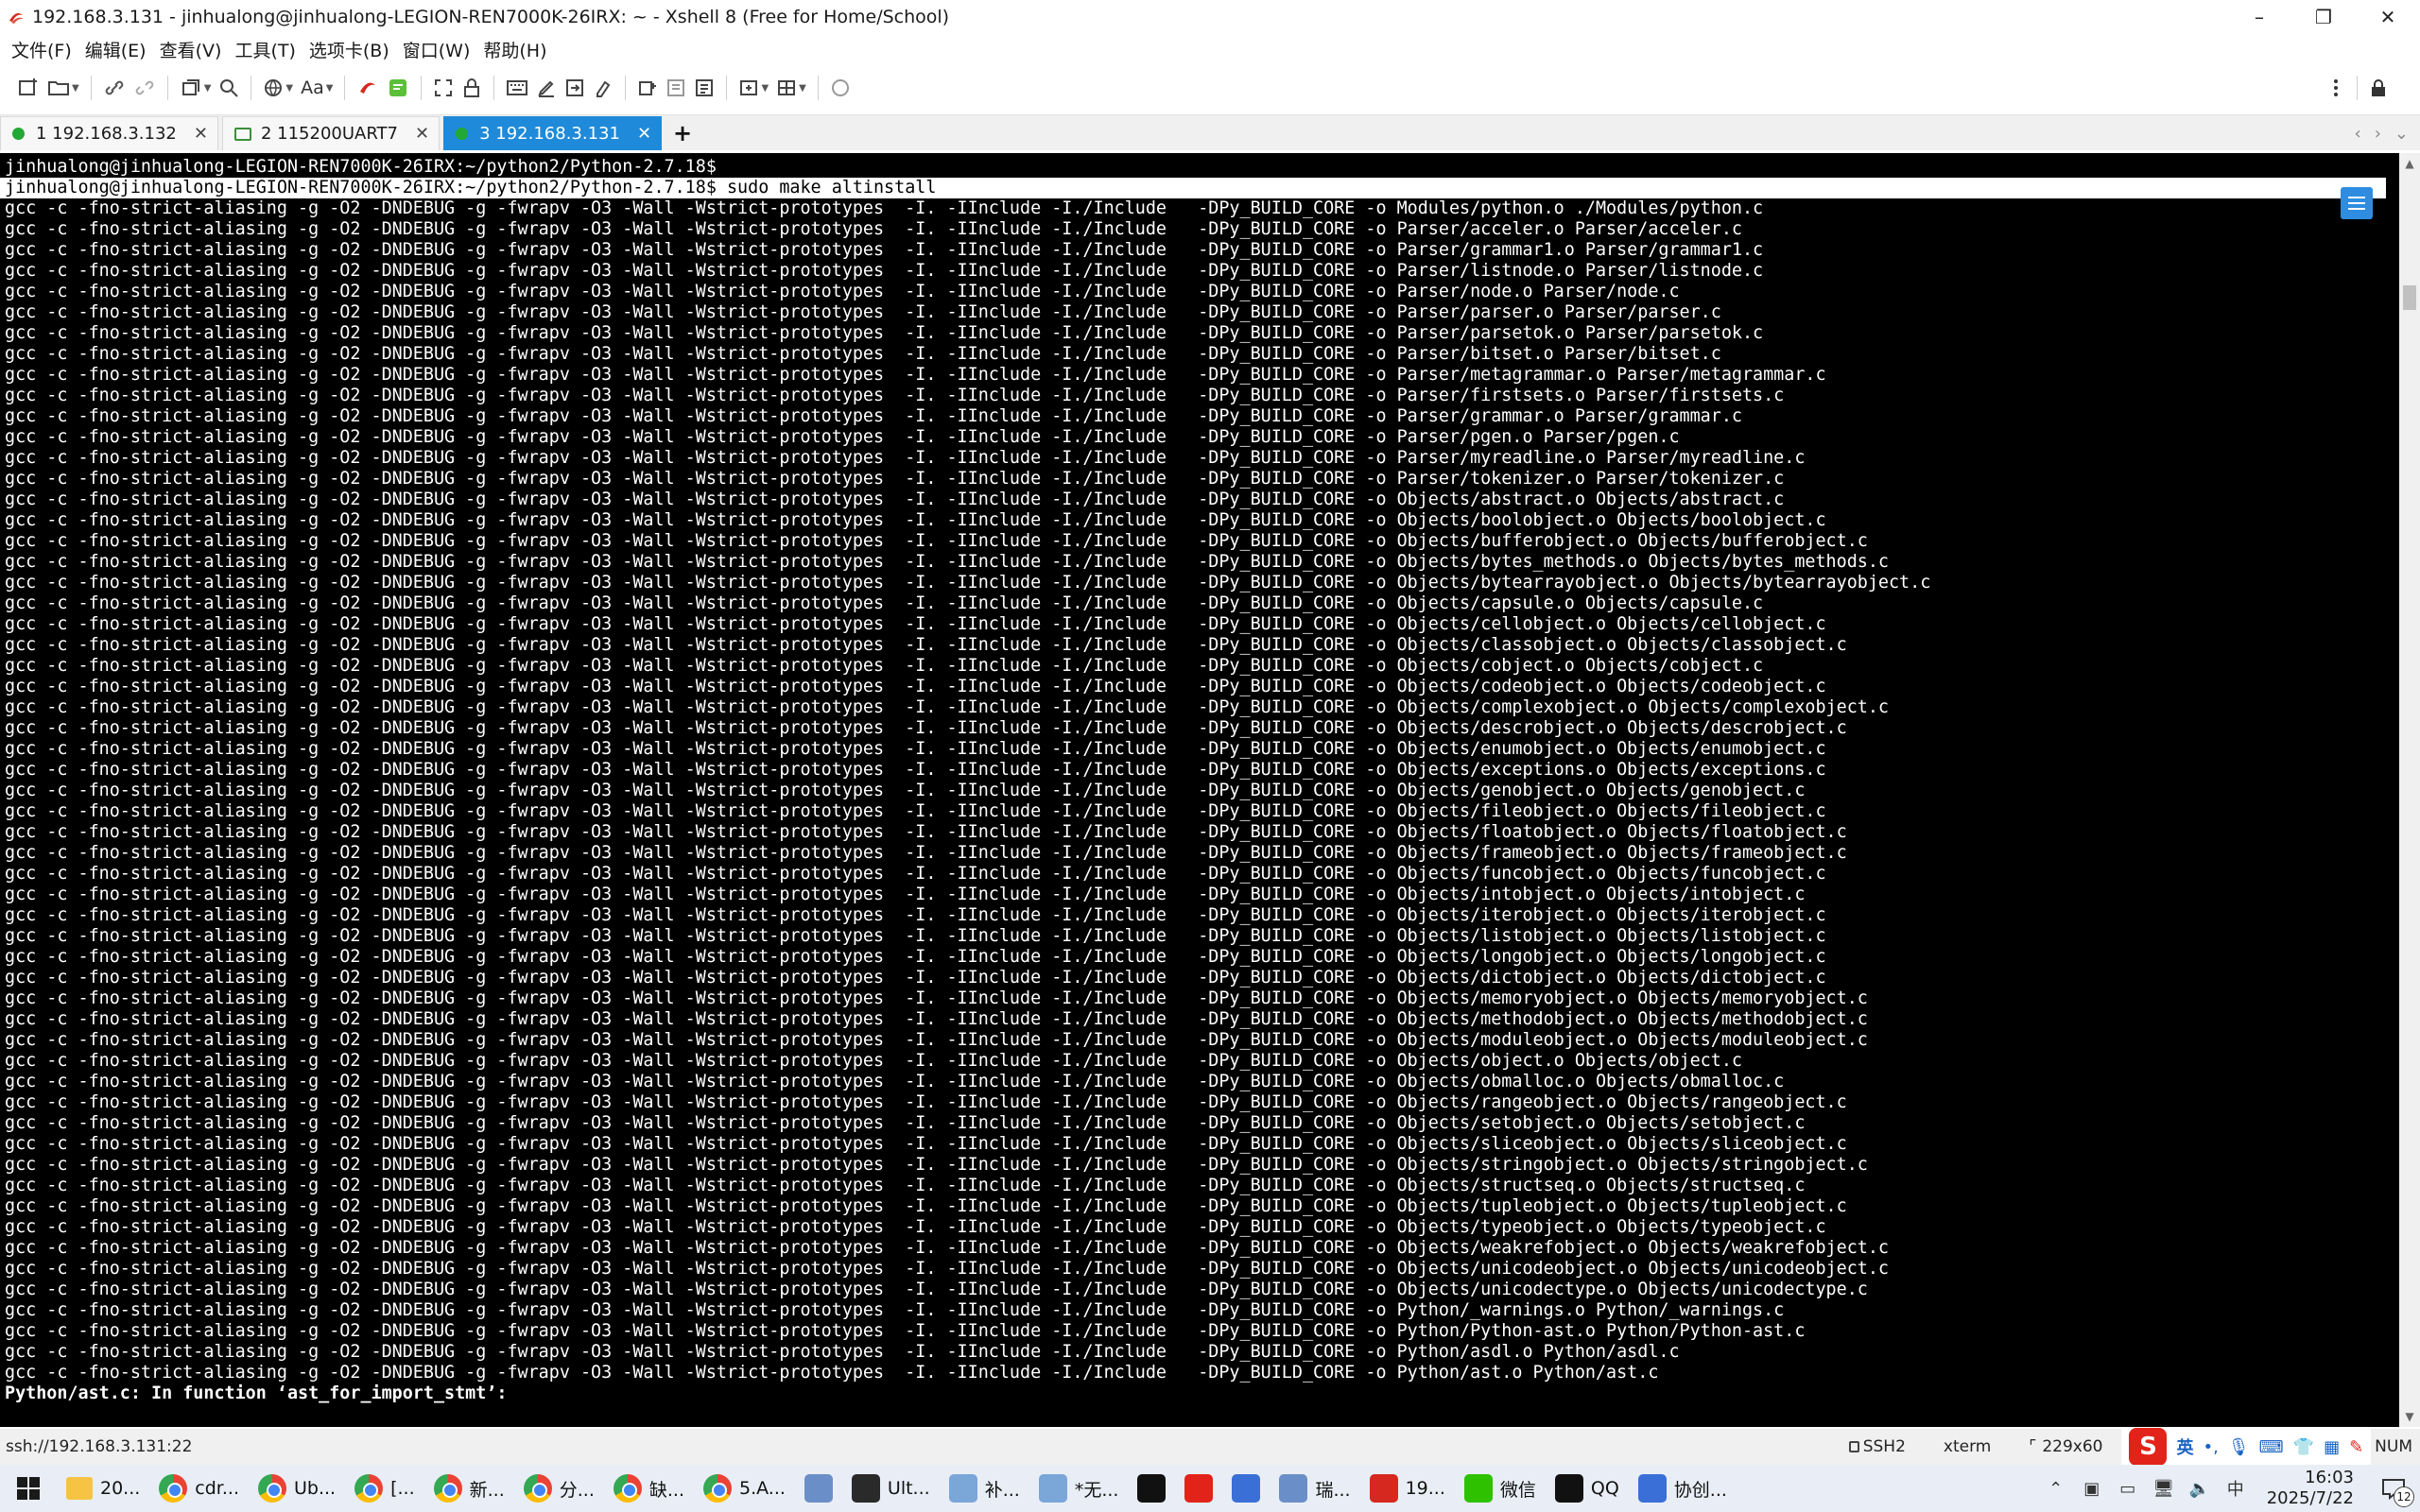 The width and height of the screenshot is (2420, 1512). What do you see at coordinates (517, 88) in the screenshot?
I see `keyboard-button` at bounding box center [517, 88].